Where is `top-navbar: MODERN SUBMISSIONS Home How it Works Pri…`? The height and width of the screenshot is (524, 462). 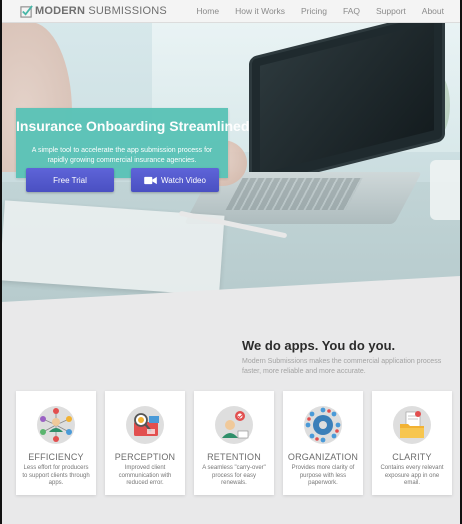
top-navbar: MODERN SUBMISSIONS Home How it Works Pri… is located at coordinates (231, 11).